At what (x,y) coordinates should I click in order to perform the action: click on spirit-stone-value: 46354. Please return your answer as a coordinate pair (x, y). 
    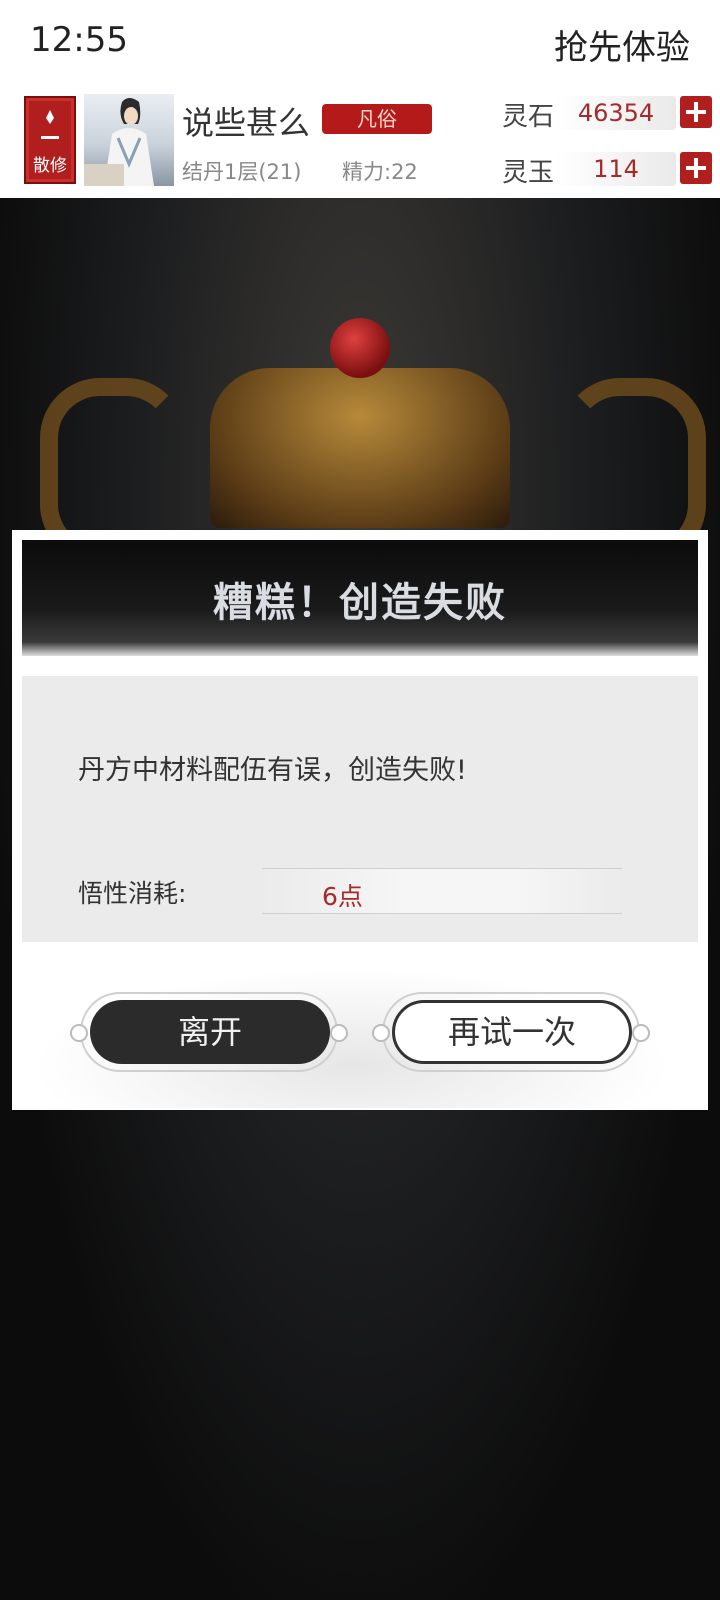
    Looking at the image, I should click on (616, 113).